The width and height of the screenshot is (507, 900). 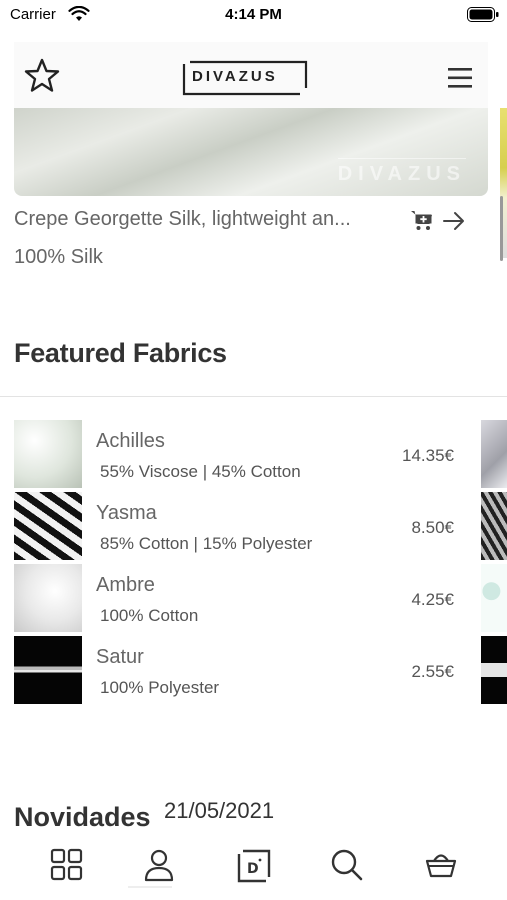 What do you see at coordinates (251, 152) in the screenshot?
I see `hero-fabric-image: DIVAZUS` at bounding box center [251, 152].